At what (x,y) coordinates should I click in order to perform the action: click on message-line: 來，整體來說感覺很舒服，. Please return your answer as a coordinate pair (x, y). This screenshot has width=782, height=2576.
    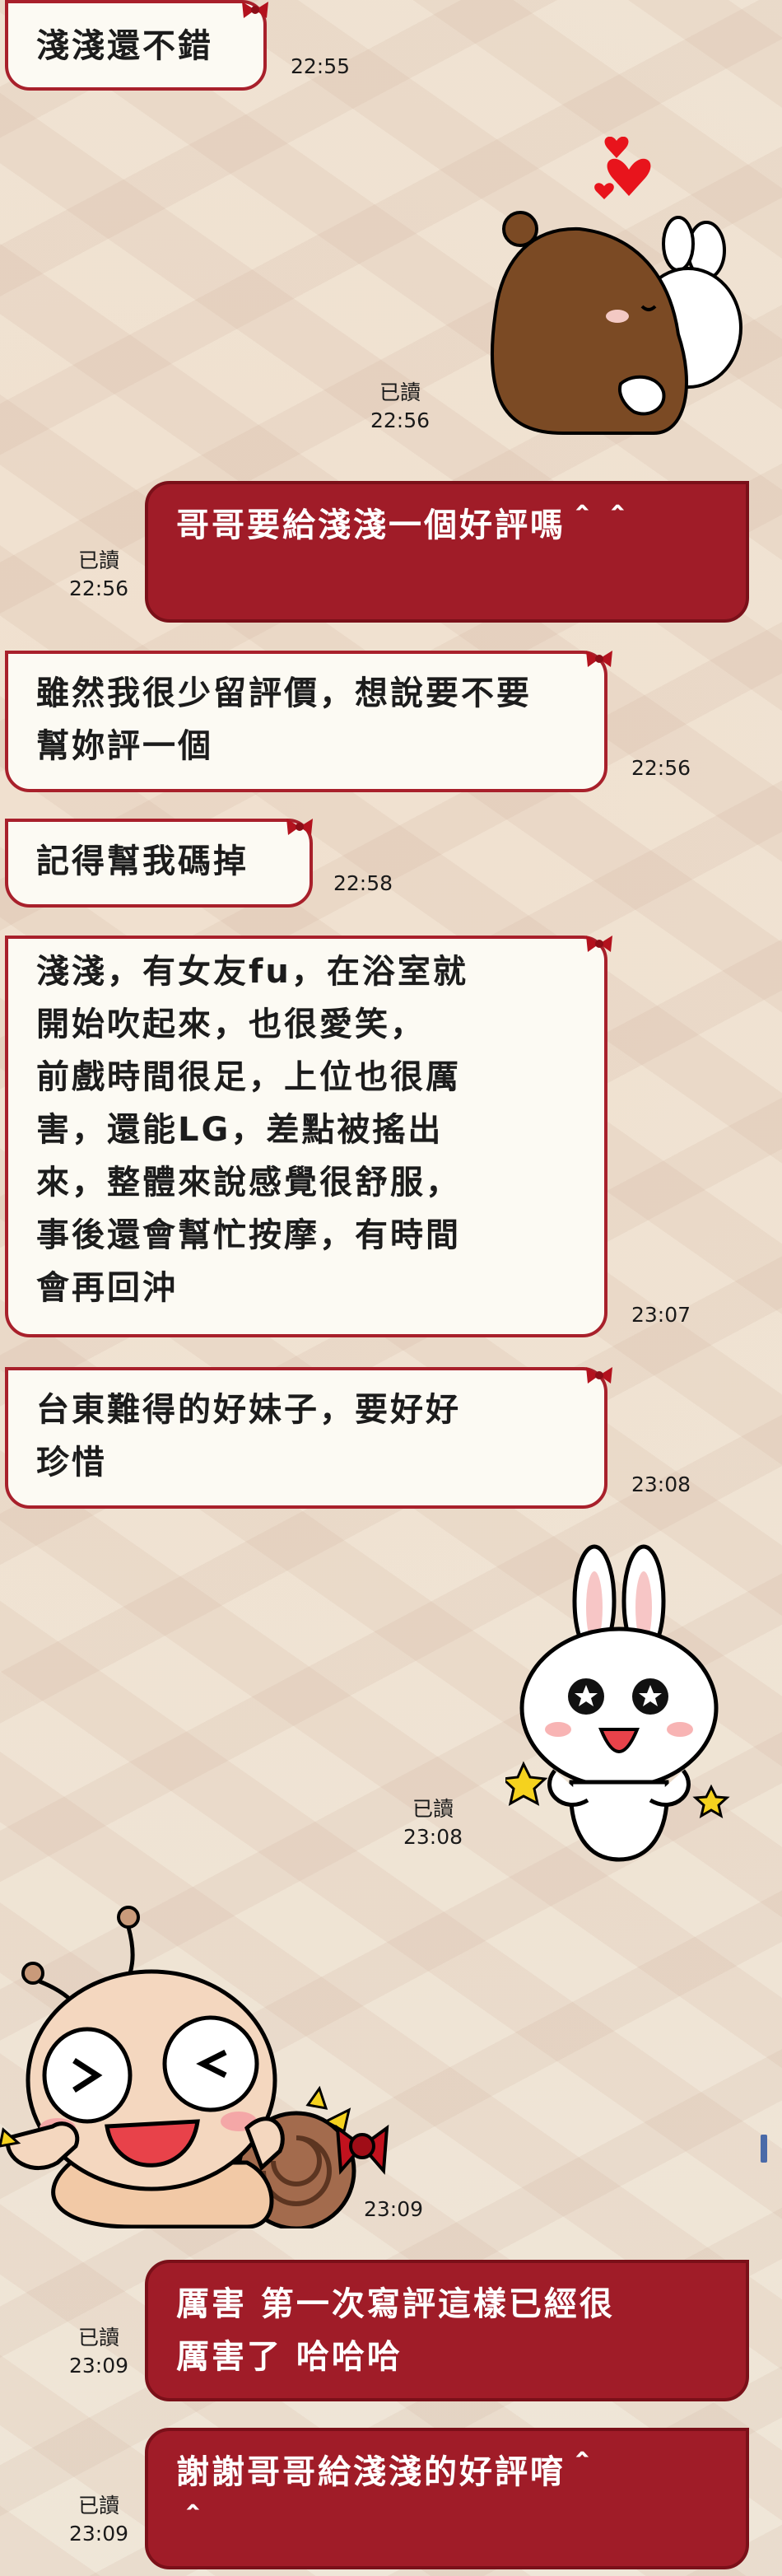
    Looking at the image, I should click on (248, 1183).